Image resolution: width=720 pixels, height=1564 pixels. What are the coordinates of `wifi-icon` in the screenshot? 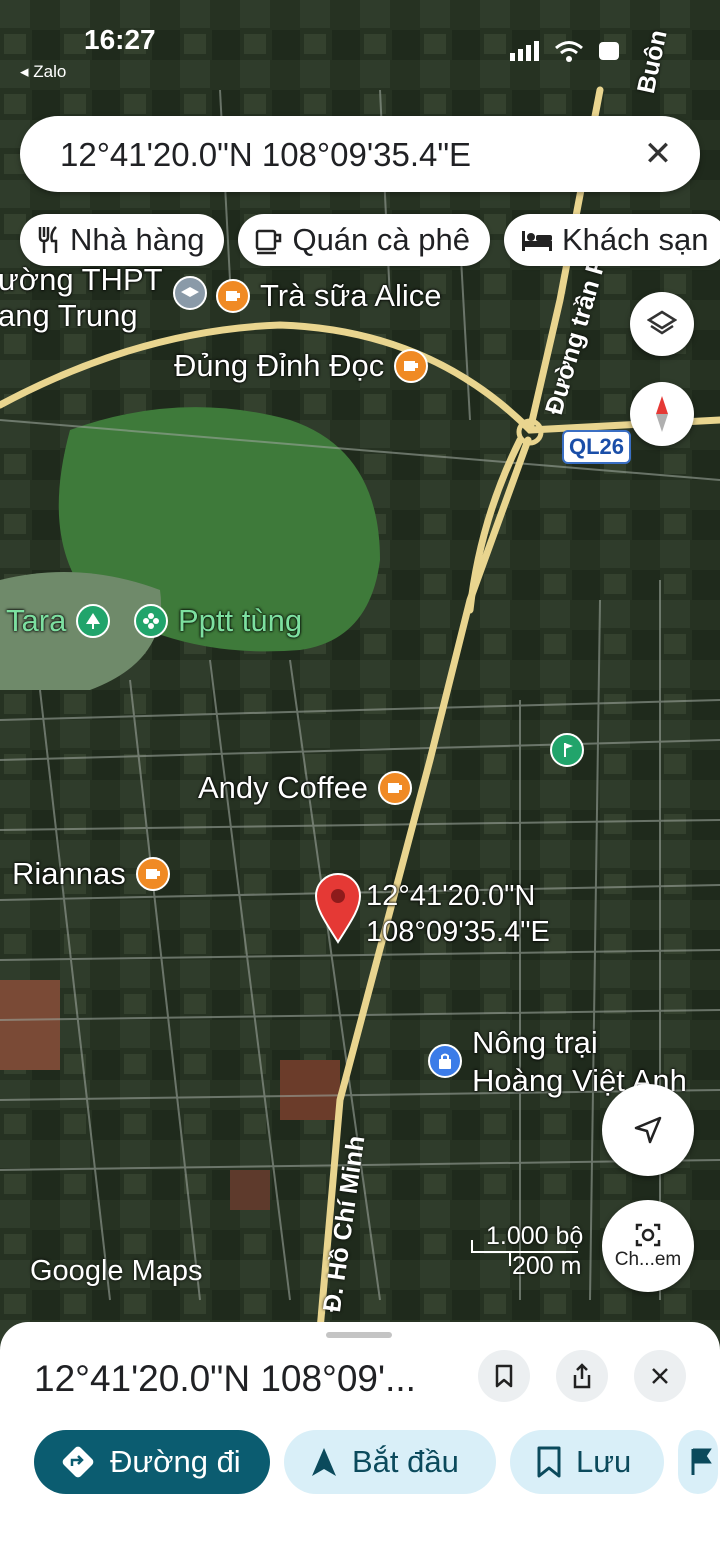 It's located at (569, 51).